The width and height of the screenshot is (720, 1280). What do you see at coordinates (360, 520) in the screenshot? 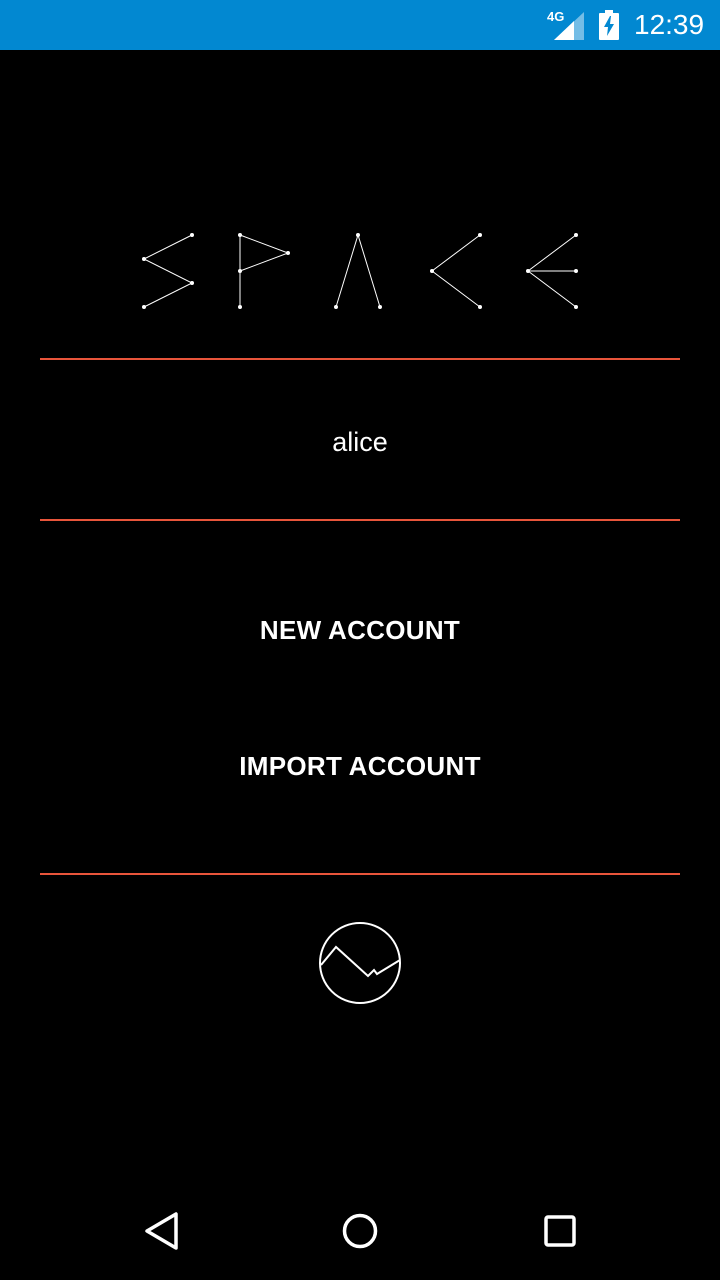
I see `divider-middle` at bounding box center [360, 520].